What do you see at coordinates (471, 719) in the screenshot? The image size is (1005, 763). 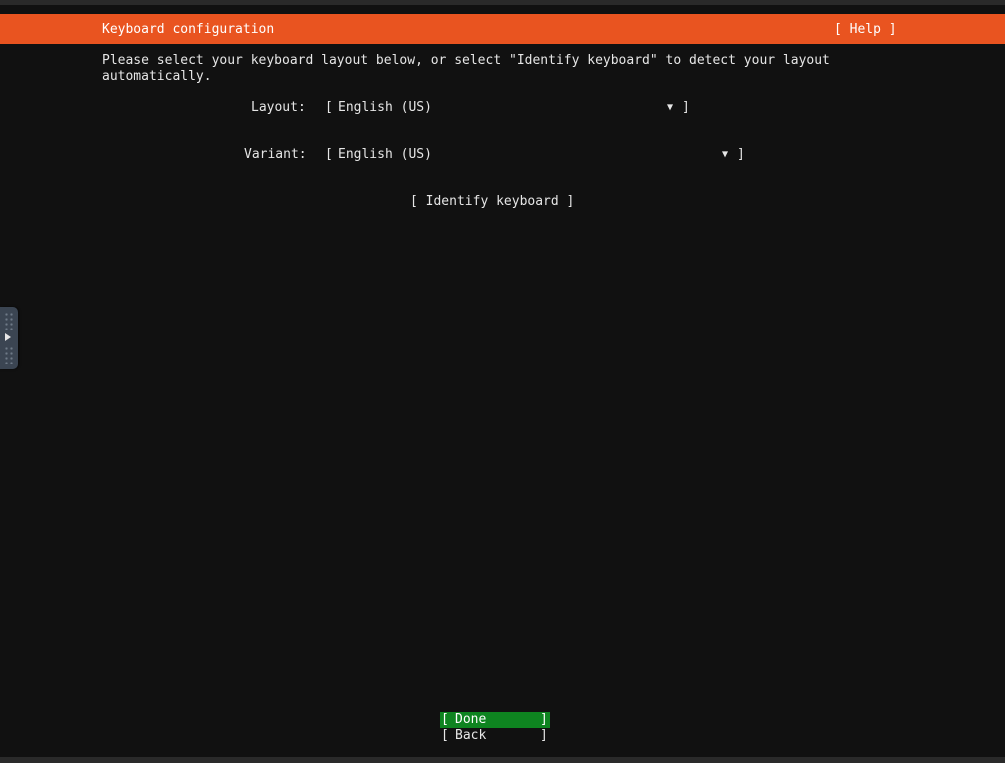 I see `done-button-label: Done` at bounding box center [471, 719].